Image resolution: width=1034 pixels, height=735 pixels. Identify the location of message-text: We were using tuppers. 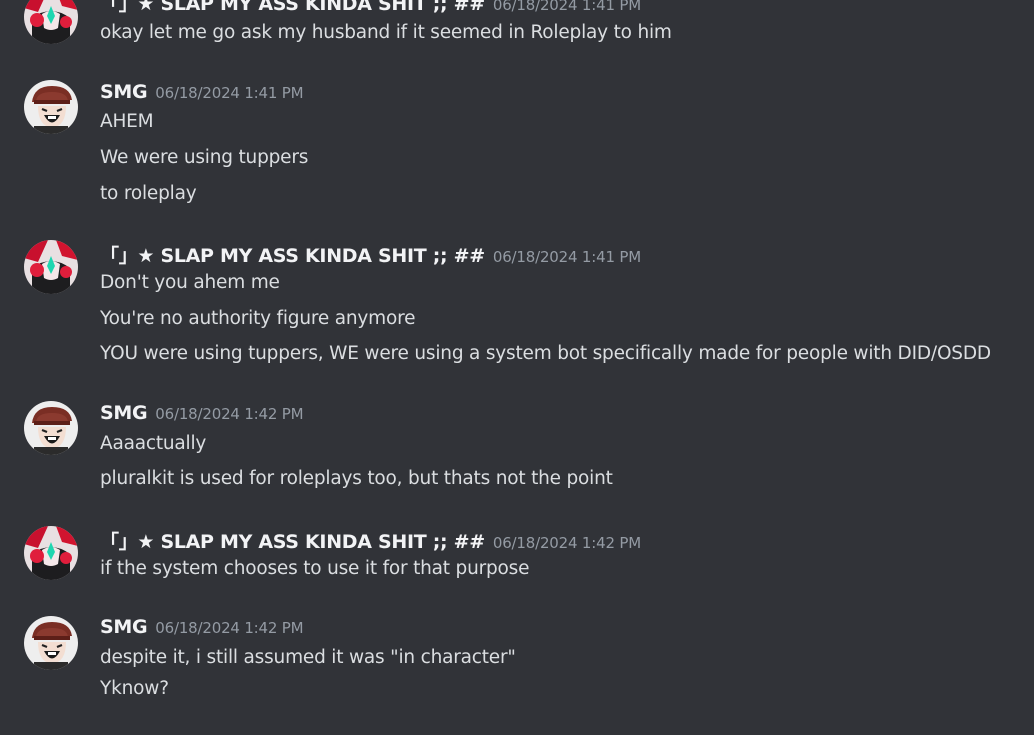
(204, 157).